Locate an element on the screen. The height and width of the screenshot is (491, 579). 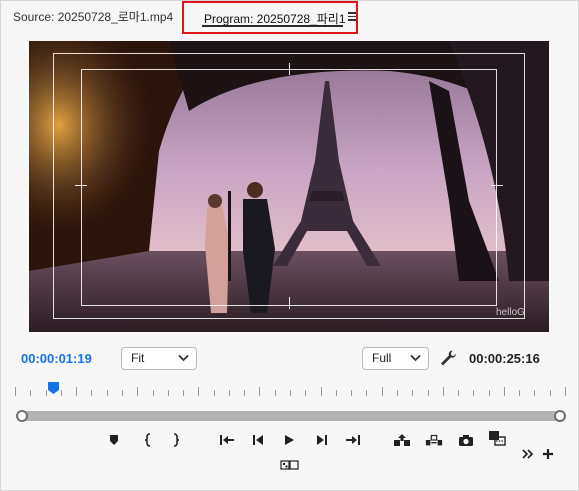
extract-button is located at coordinates (434, 440).